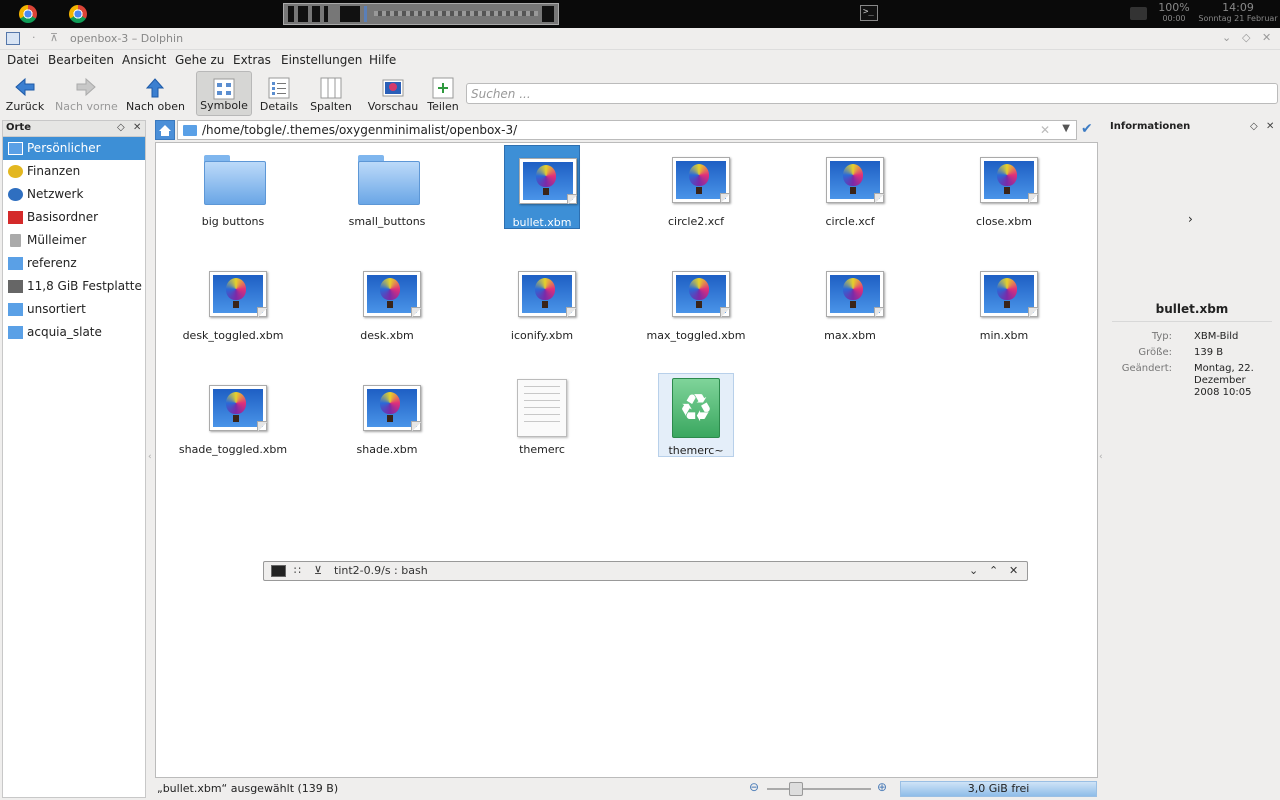  Describe the element at coordinates (1045, 130) in the screenshot. I see `clear-path-icon: ✕` at that location.